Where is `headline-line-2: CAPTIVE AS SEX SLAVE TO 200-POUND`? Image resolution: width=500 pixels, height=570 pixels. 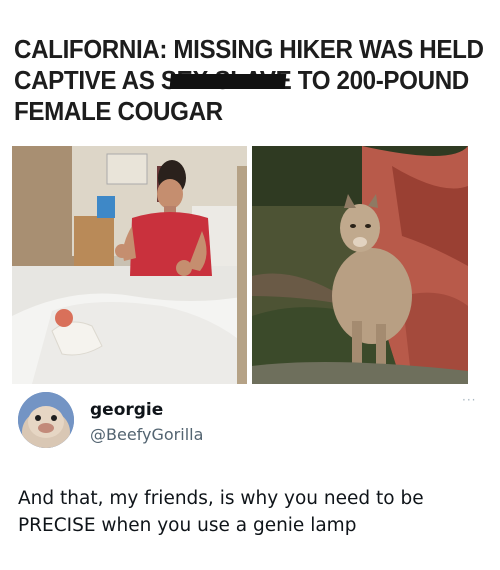
headline-line-2: CAPTIVE AS SEX SLAVE TO 200-POUND is located at coordinates (241, 80).